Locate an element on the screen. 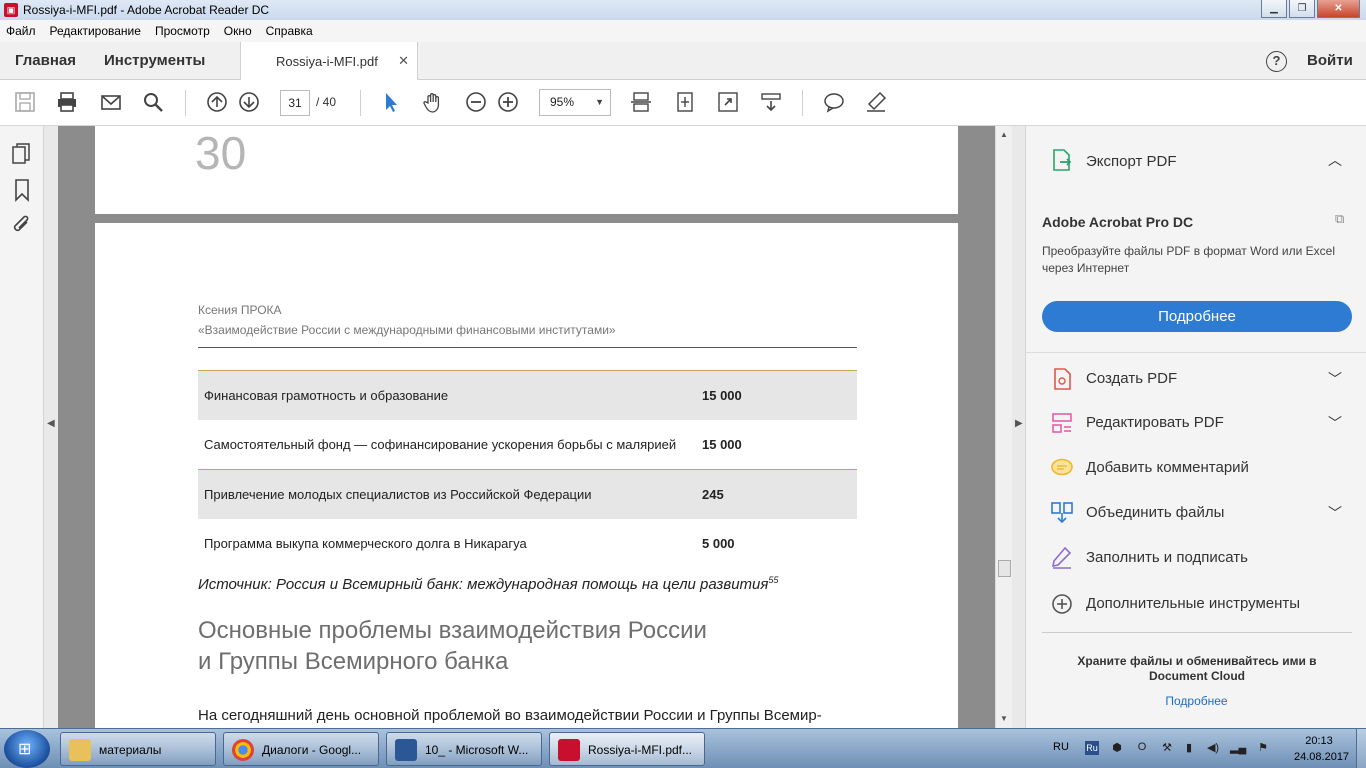 This screenshot has width=1366, height=768. menu-help: Справка is located at coordinates (289, 31).